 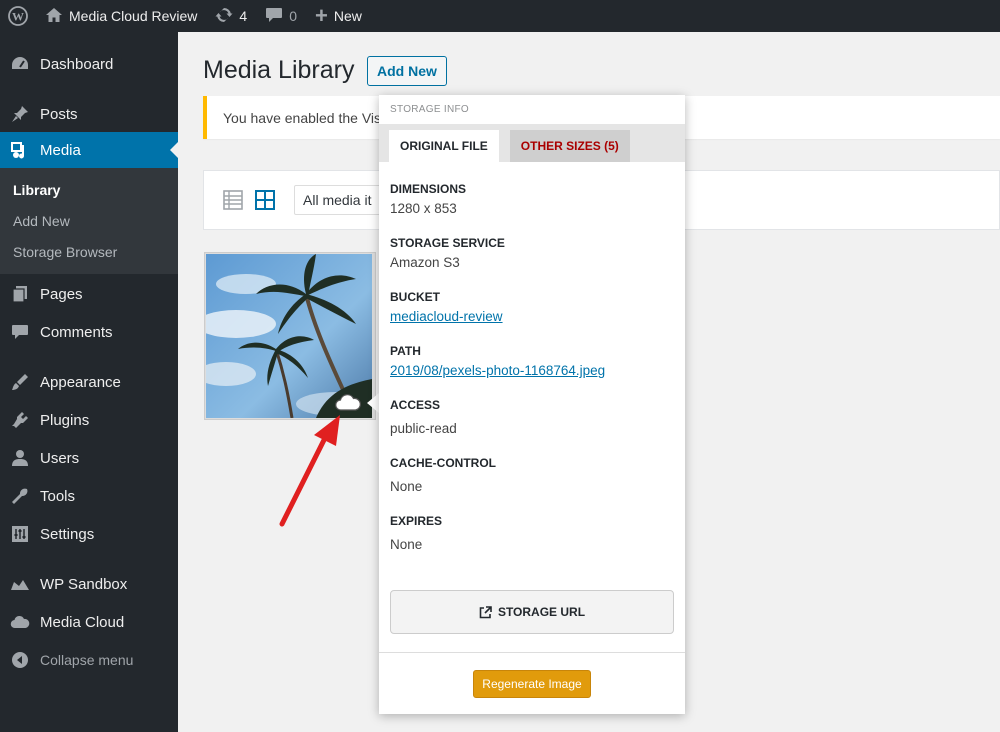 I want to click on external-link-icon, so click(x=485, y=611).